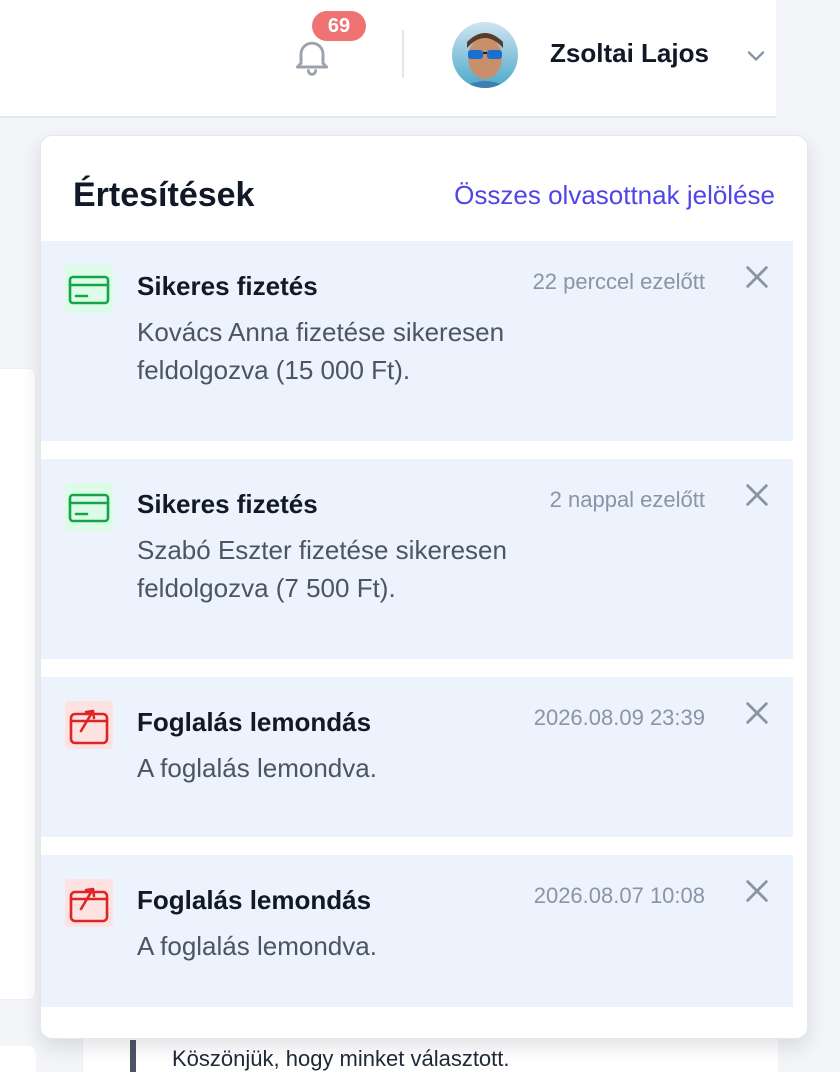 The height and width of the screenshot is (1072, 840). I want to click on quote-bar, so click(133, 1056).